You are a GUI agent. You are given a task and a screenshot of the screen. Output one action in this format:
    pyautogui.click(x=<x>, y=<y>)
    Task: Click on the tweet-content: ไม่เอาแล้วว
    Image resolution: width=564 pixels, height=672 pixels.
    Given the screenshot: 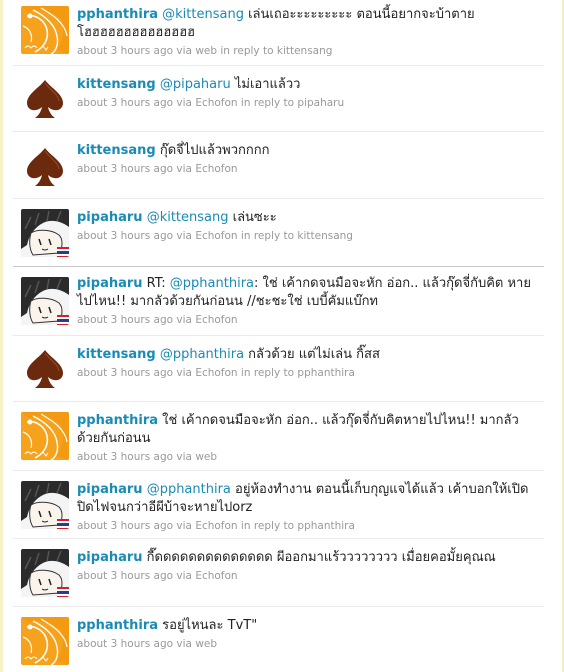 What is the action you would take?
    pyautogui.click(x=265, y=84)
    